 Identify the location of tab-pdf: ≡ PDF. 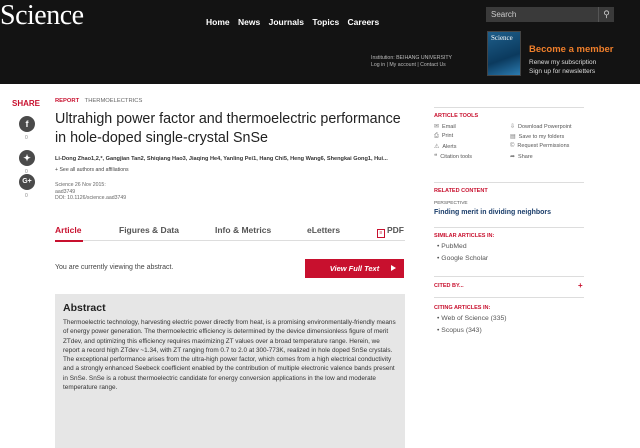
(390, 231).